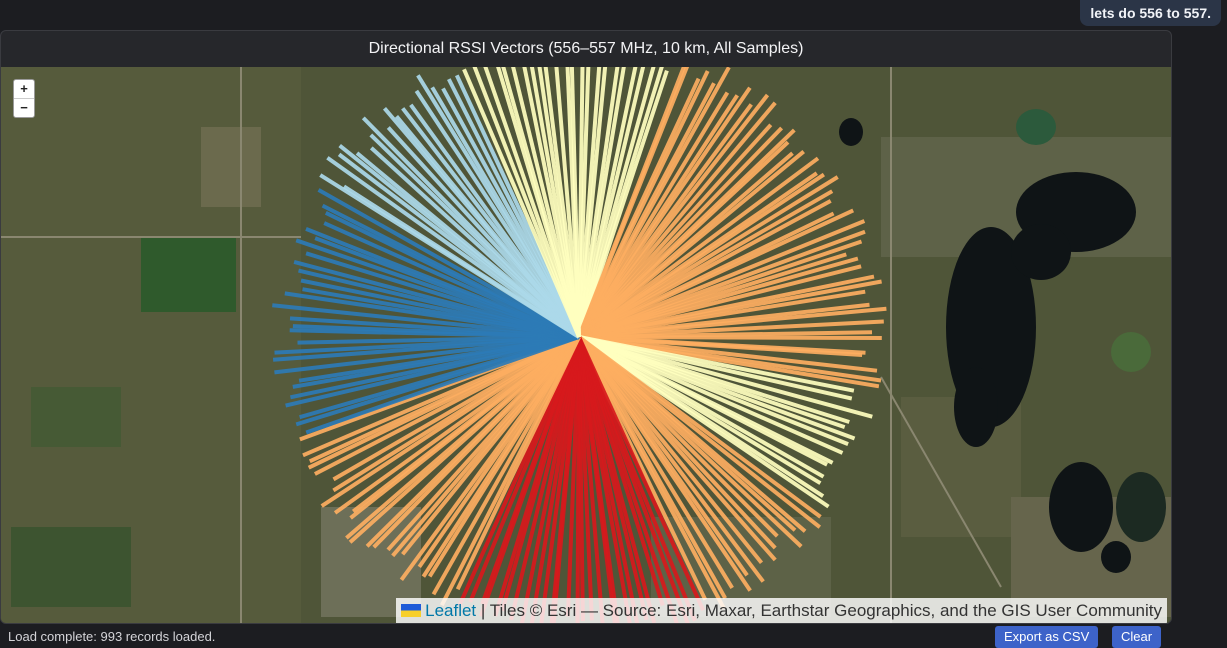 Image resolution: width=1227 pixels, height=648 pixels. I want to click on zoom-control: + −, so click(24, 98).